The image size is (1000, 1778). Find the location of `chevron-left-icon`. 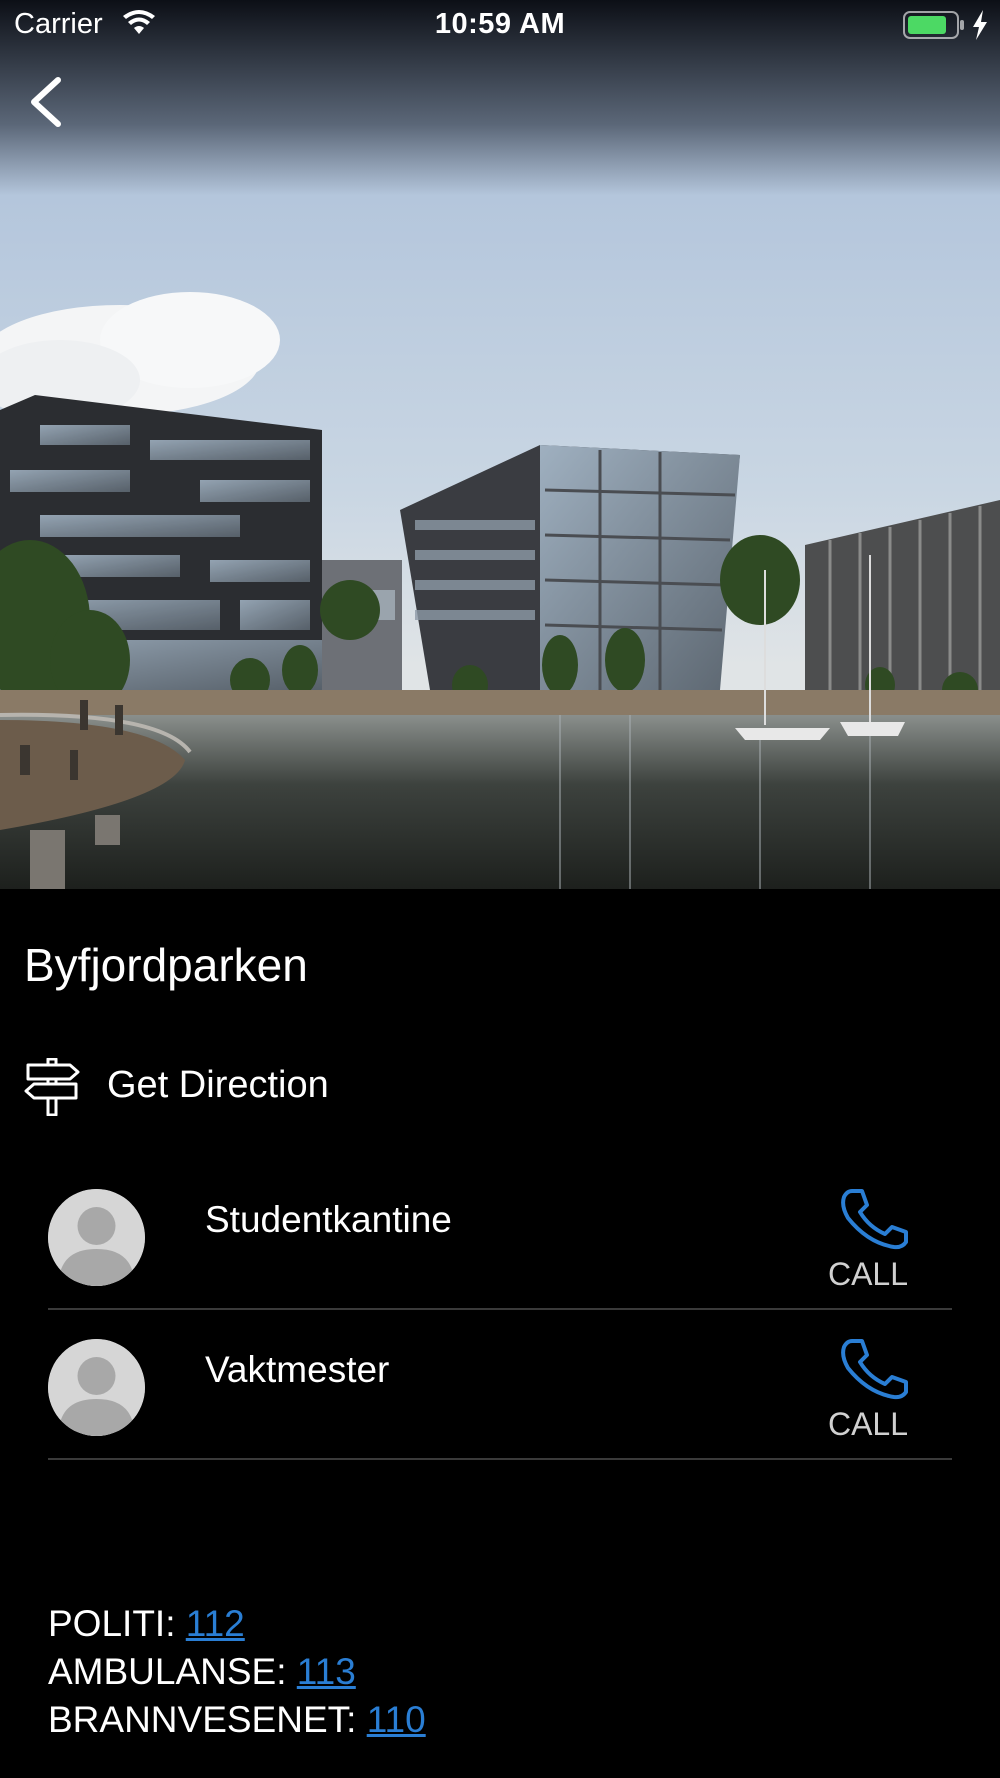

chevron-left-icon is located at coordinates (46, 102).